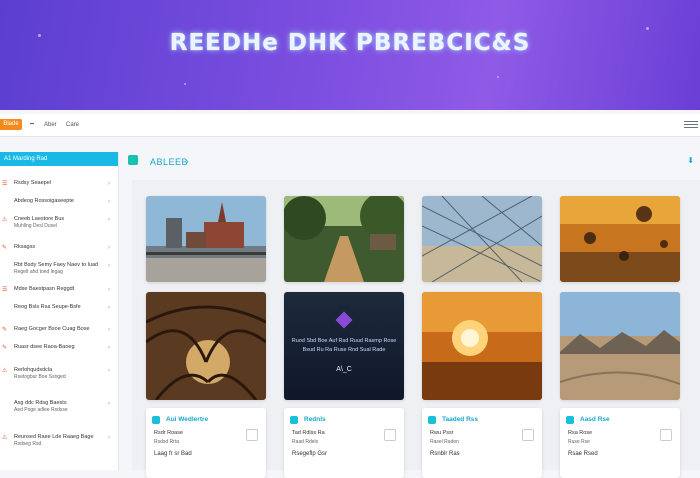  Describe the element at coordinates (5, 348) in the screenshot. I see `sidebar-item-icon: ✎` at that location.